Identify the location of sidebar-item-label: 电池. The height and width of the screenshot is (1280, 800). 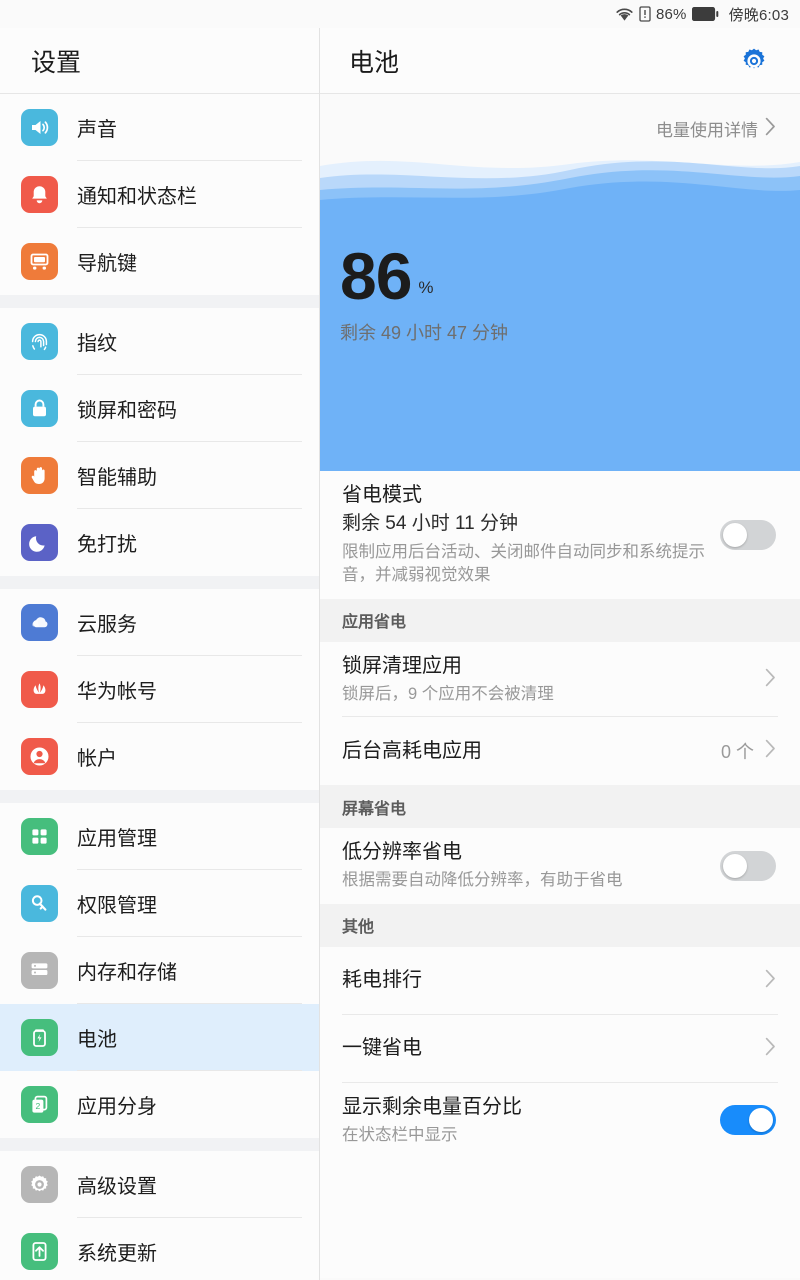
(97, 1040).